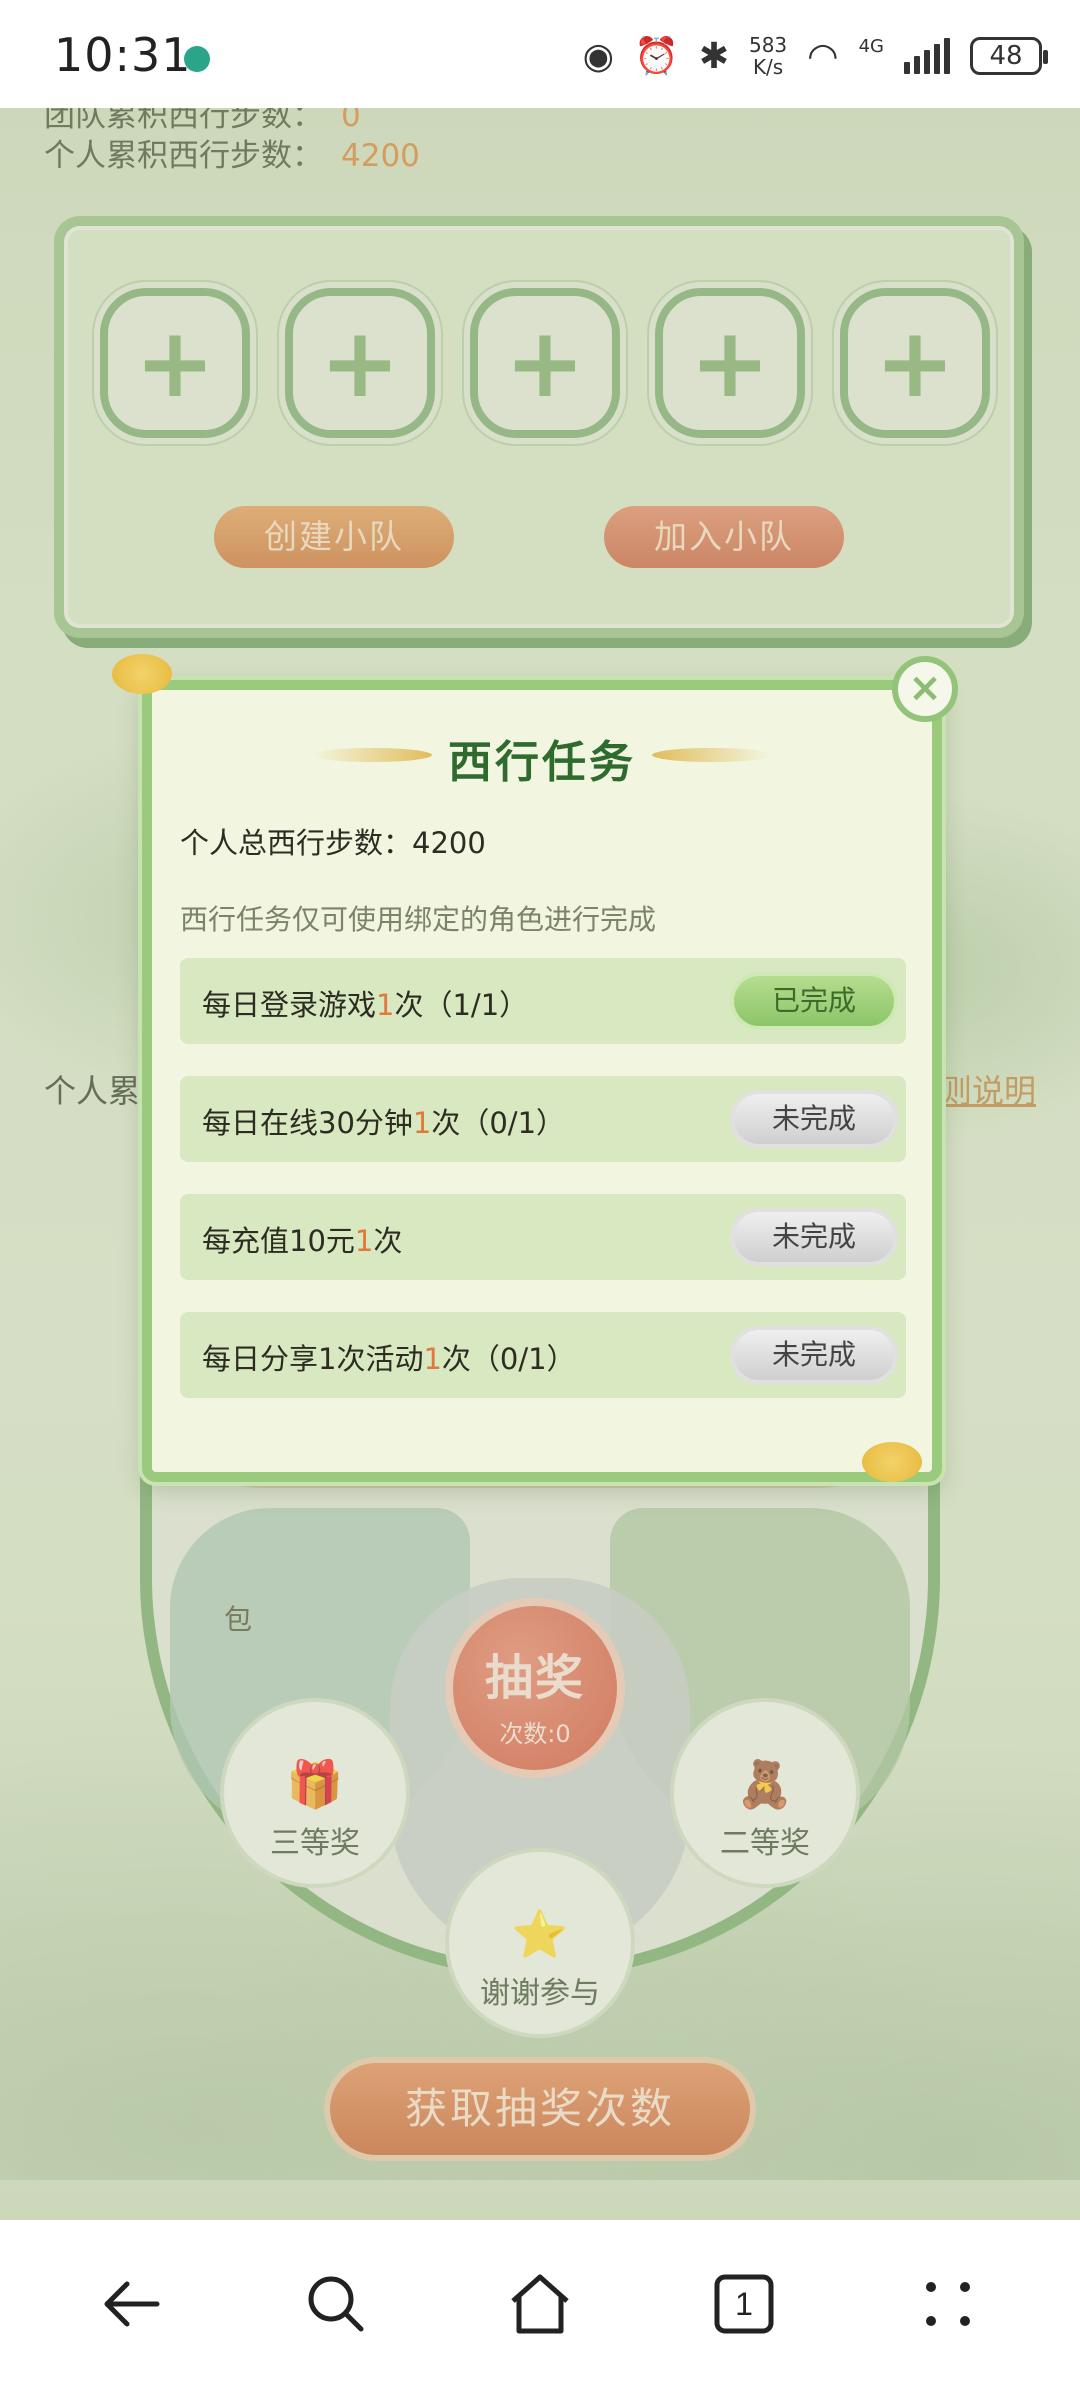  I want to click on task-row: 每日登录游戏1次（1/1） 已完成, so click(543, 1001).